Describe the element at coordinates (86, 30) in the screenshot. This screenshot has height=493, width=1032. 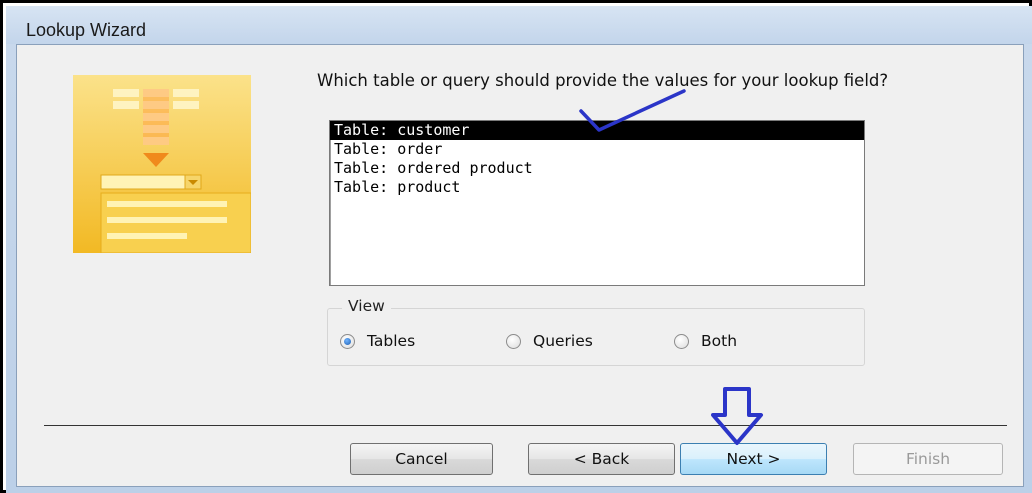
I see `window-title: Lookup Wizard` at that location.